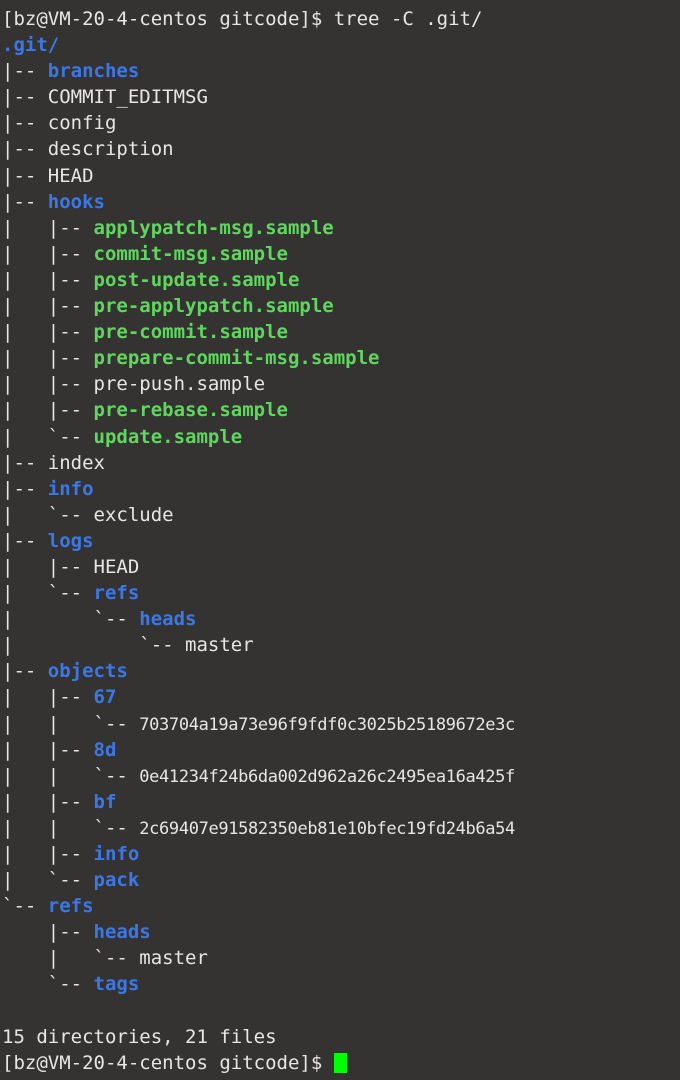 This screenshot has width=680, height=1080. I want to click on tree-line: | |-- applypatch-msg.sample, so click(341, 228).